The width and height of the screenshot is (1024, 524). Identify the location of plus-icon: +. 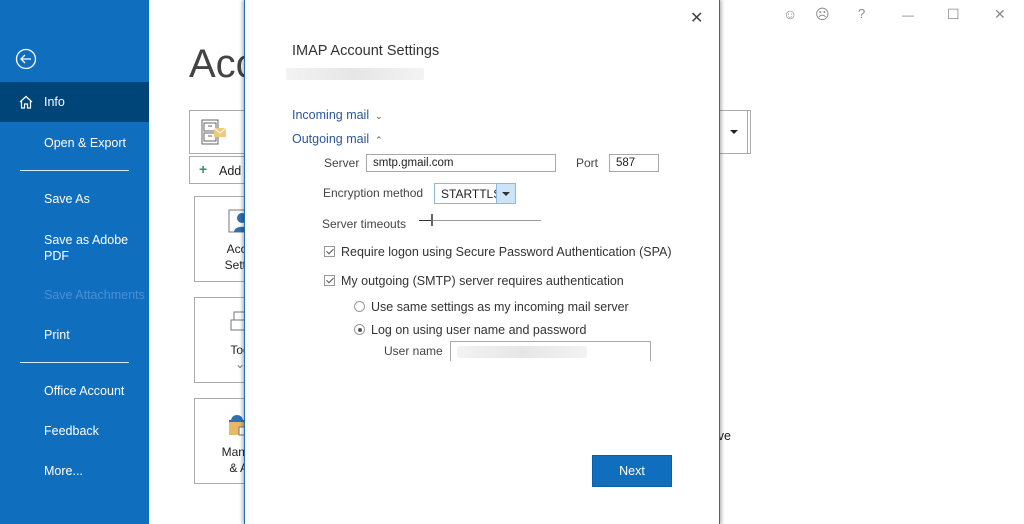
(203, 169).